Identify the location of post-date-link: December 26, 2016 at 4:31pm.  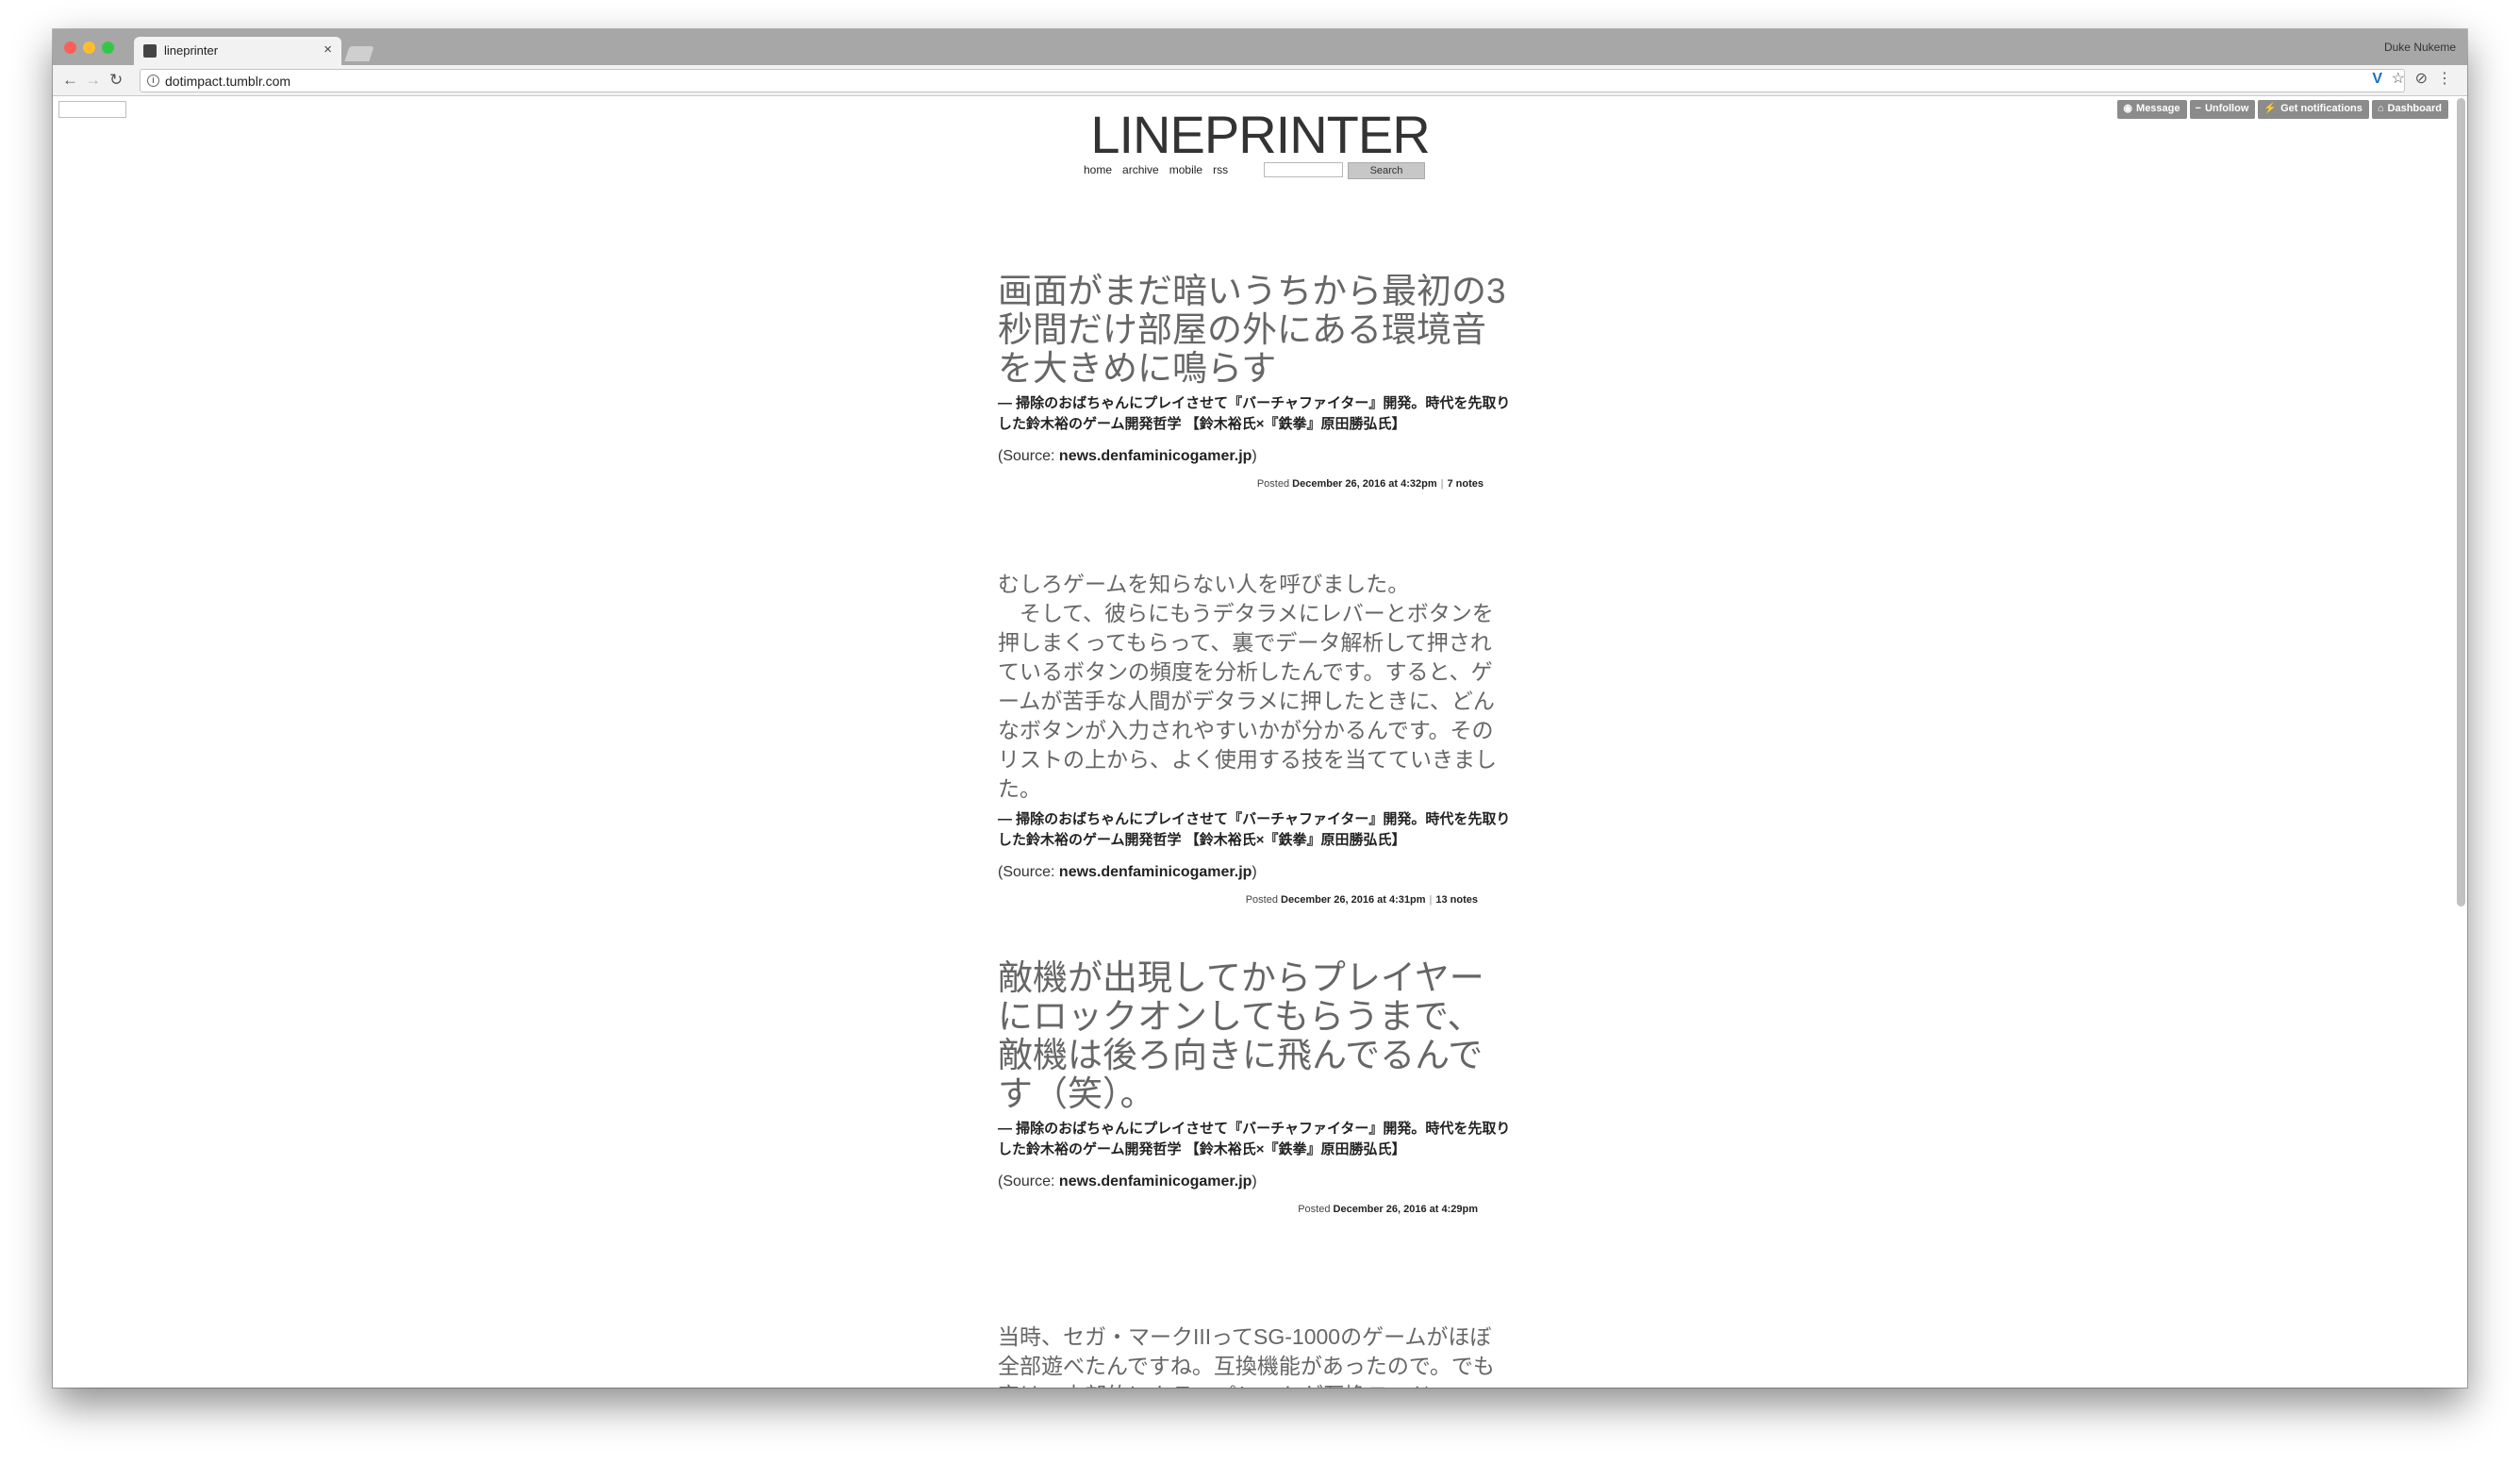
(1353, 900).